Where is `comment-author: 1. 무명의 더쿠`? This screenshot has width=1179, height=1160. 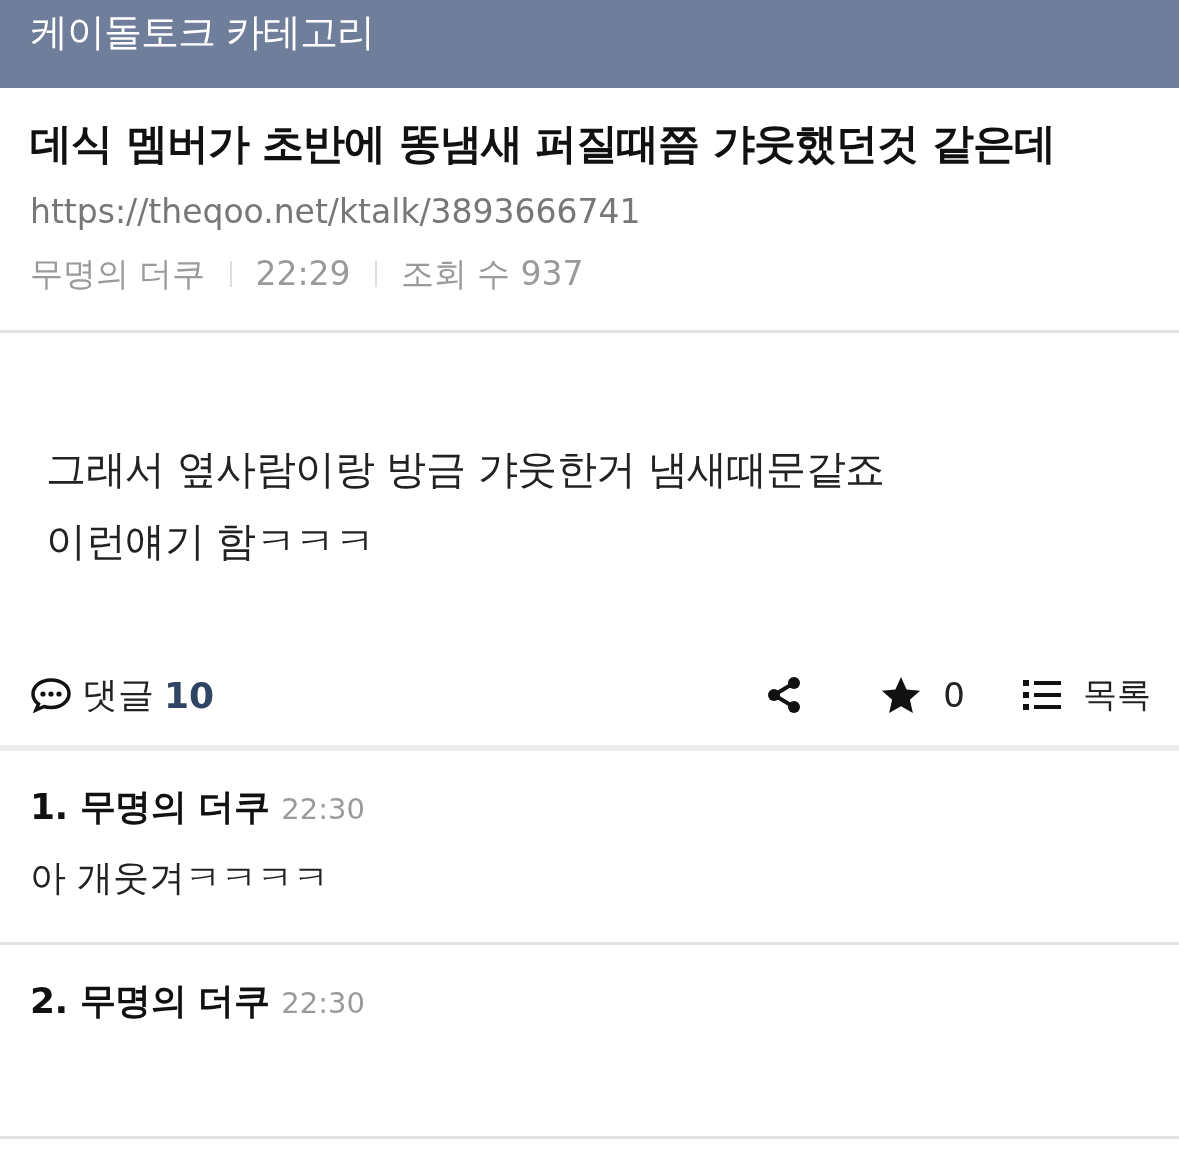 comment-author: 1. 무명의 더쿠 is located at coordinates (150, 807).